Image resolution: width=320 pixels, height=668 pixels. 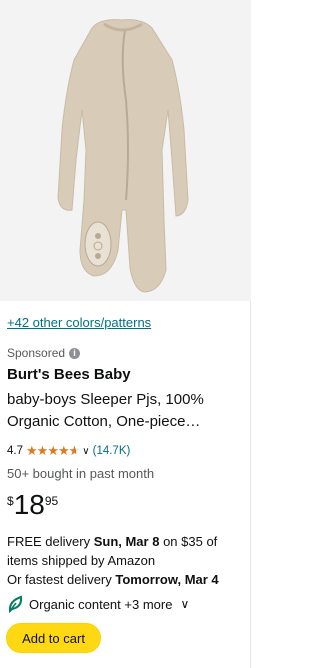 What do you see at coordinates (53, 638) in the screenshot?
I see `add-to-cart-button: Add to cart` at bounding box center [53, 638].